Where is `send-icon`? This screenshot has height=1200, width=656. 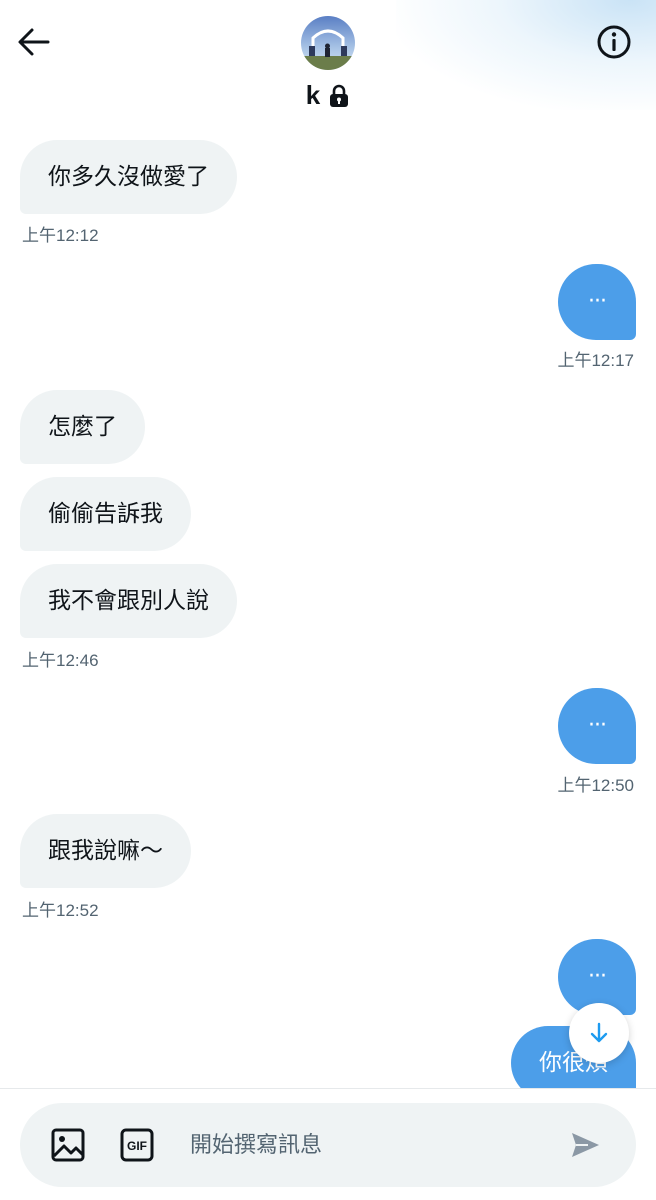
send-icon is located at coordinates (585, 1145).